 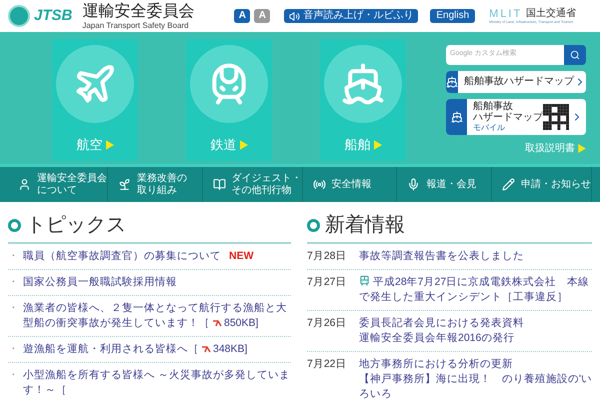 I want to click on ministry-logo: MLIT, so click(x=505, y=14).